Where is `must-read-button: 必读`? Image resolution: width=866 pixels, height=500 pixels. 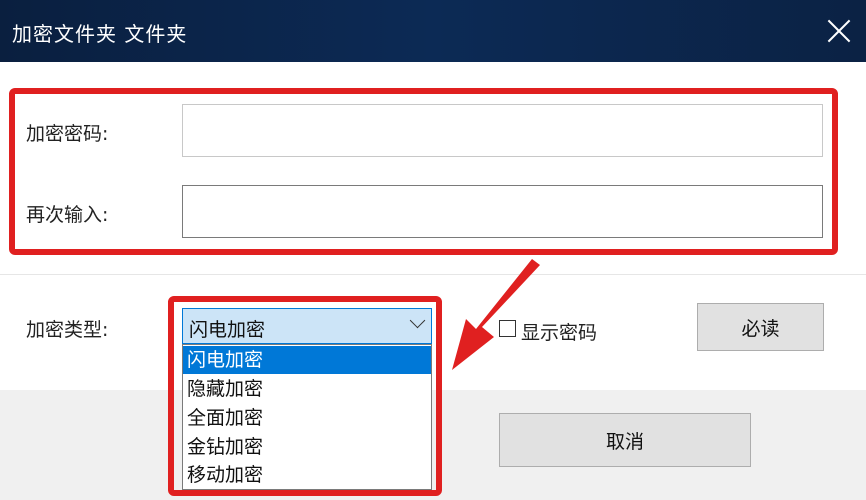 must-read-button: 必读 is located at coordinates (760, 327).